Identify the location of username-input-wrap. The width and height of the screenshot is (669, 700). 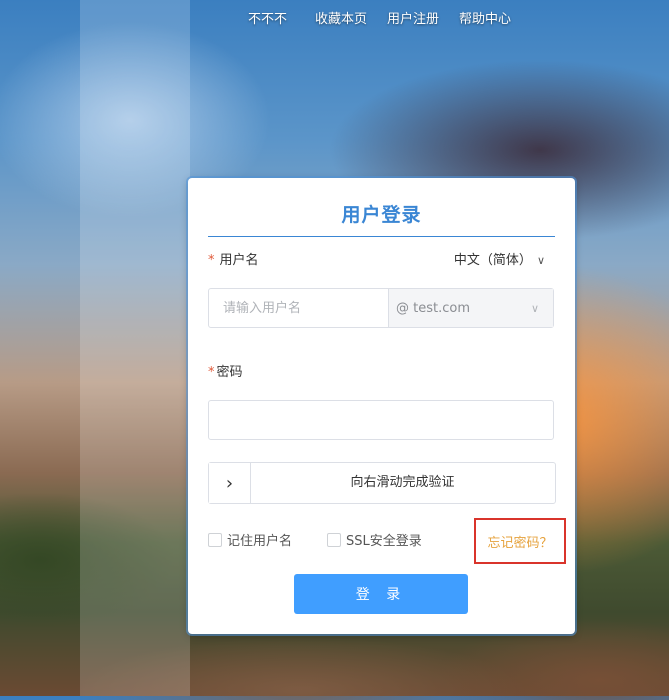
(298, 308).